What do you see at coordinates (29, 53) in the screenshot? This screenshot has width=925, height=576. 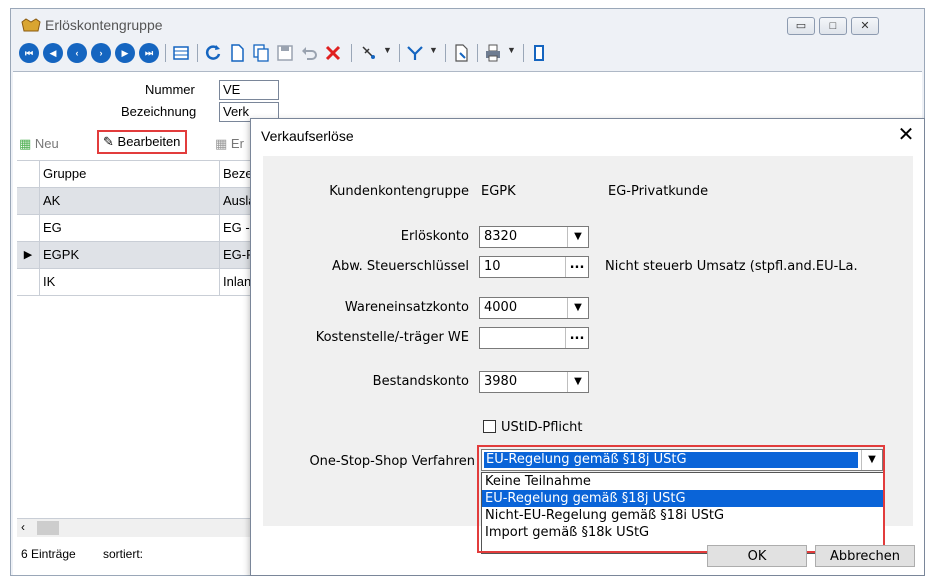 I see `first-record-icon: ⏮` at bounding box center [29, 53].